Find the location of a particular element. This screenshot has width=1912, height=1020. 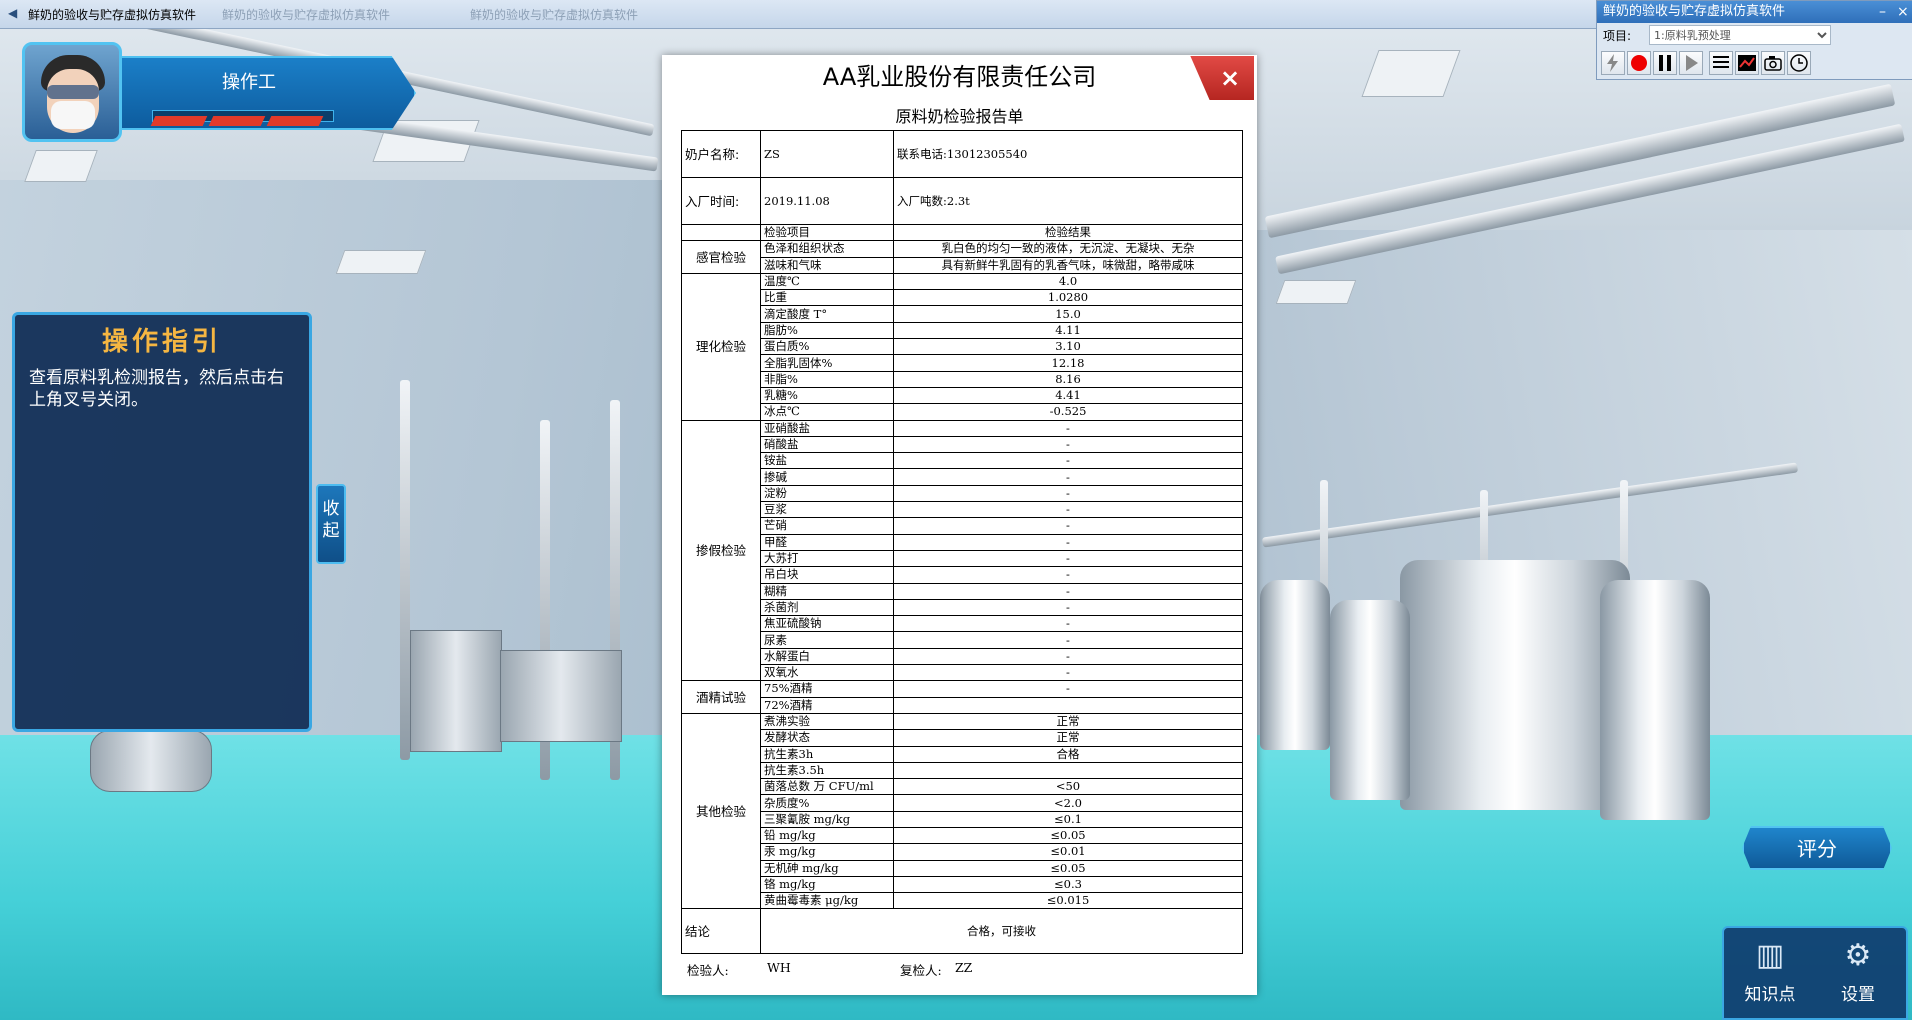

pump is located at coordinates (151, 761).